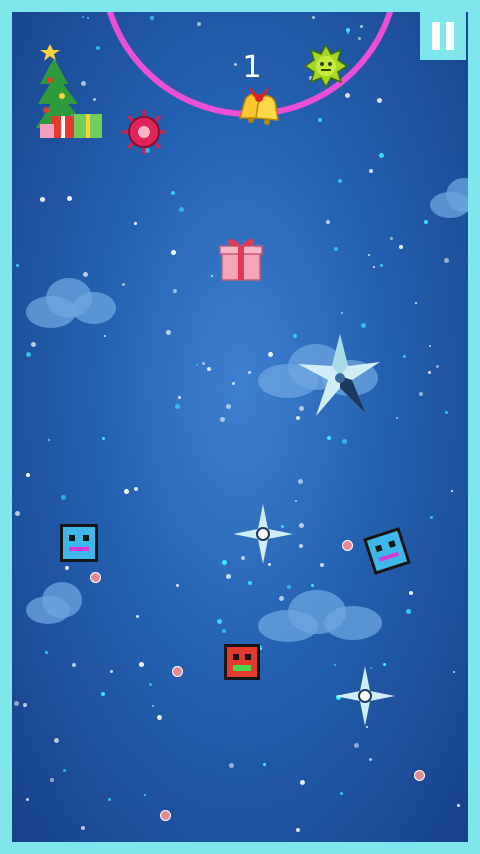 The width and height of the screenshot is (480, 854). What do you see at coordinates (144, 132) in the screenshot?
I see `red-virus-icon` at bounding box center [144, 132].